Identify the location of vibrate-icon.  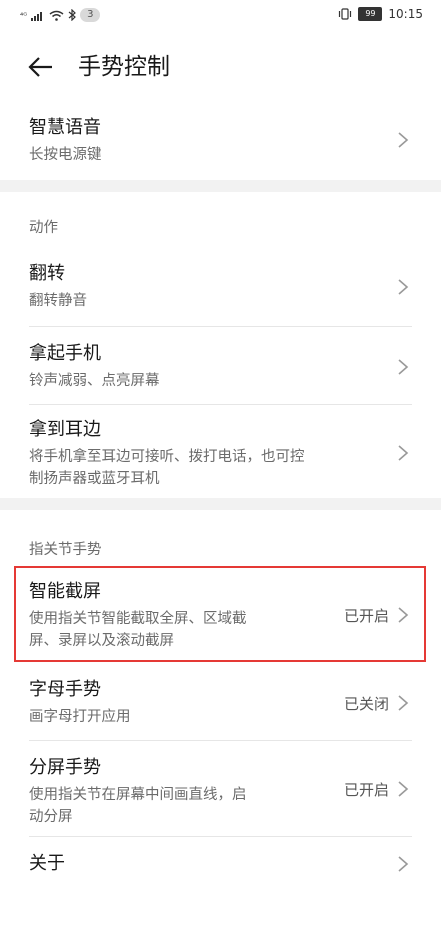
(345, 14).